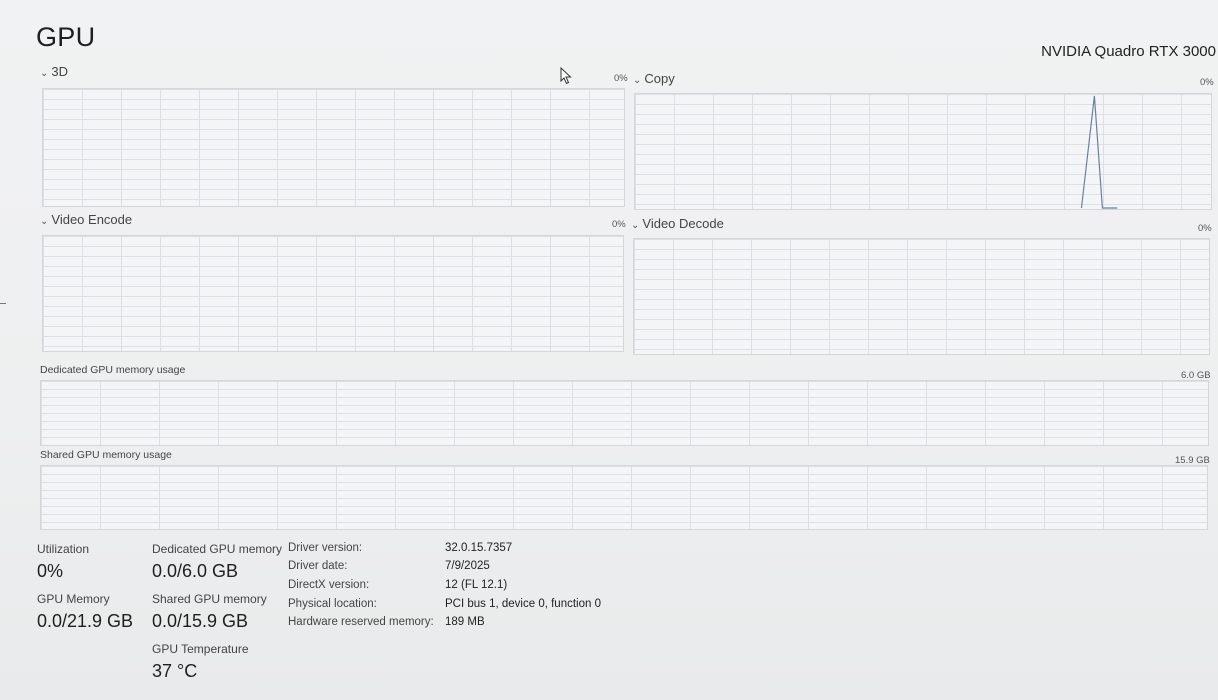  Describe the element at coordinates (73, 599) in the screenshot. I see `gpu-memory-label: GPU Memory` at that location.